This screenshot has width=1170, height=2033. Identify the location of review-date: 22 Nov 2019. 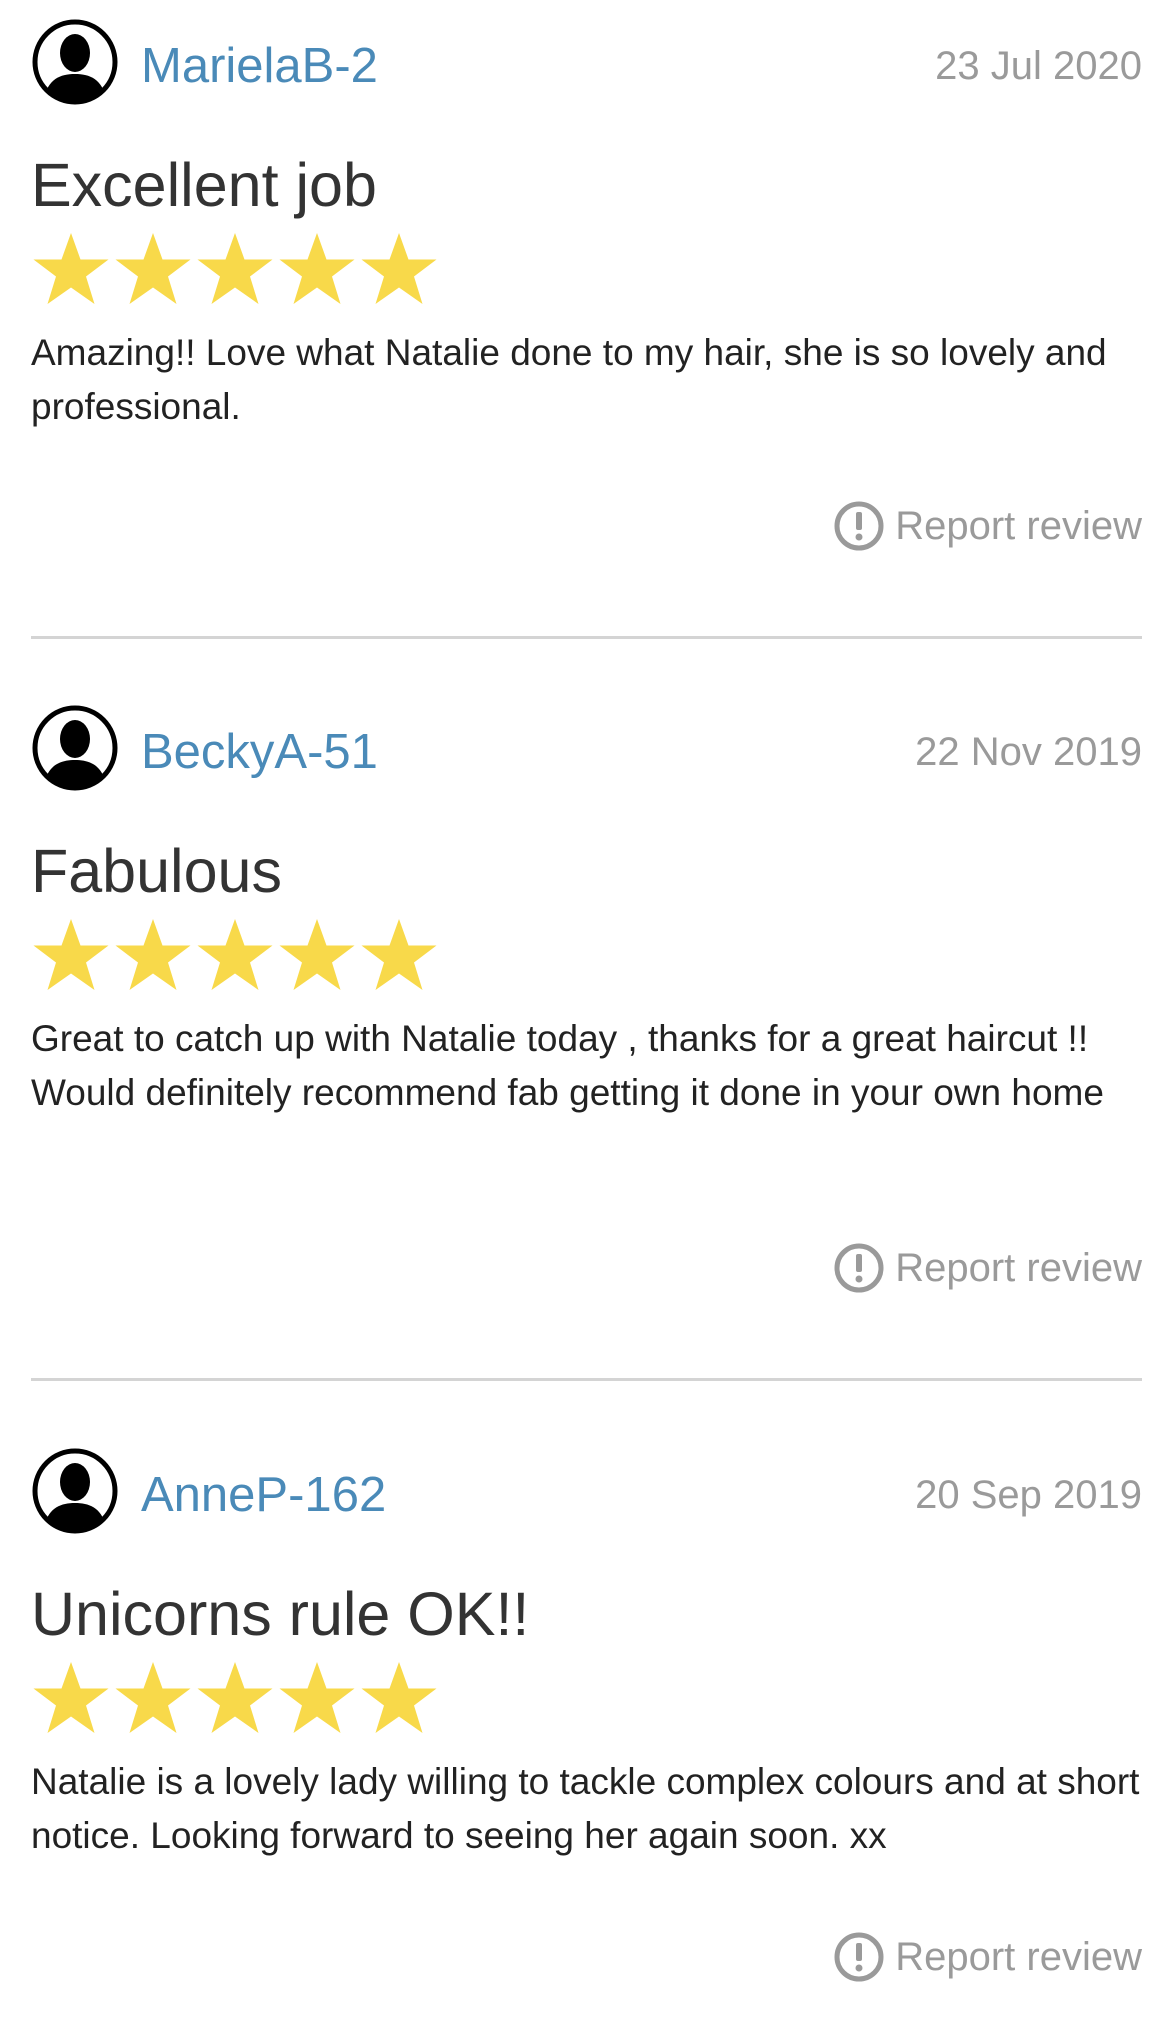
(1028, 752).